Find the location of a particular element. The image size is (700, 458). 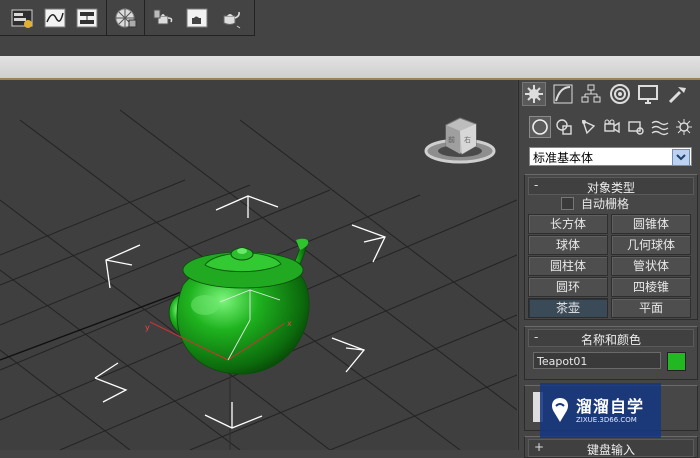

tube-button: 管状体 is located at coordinates (651, 266).